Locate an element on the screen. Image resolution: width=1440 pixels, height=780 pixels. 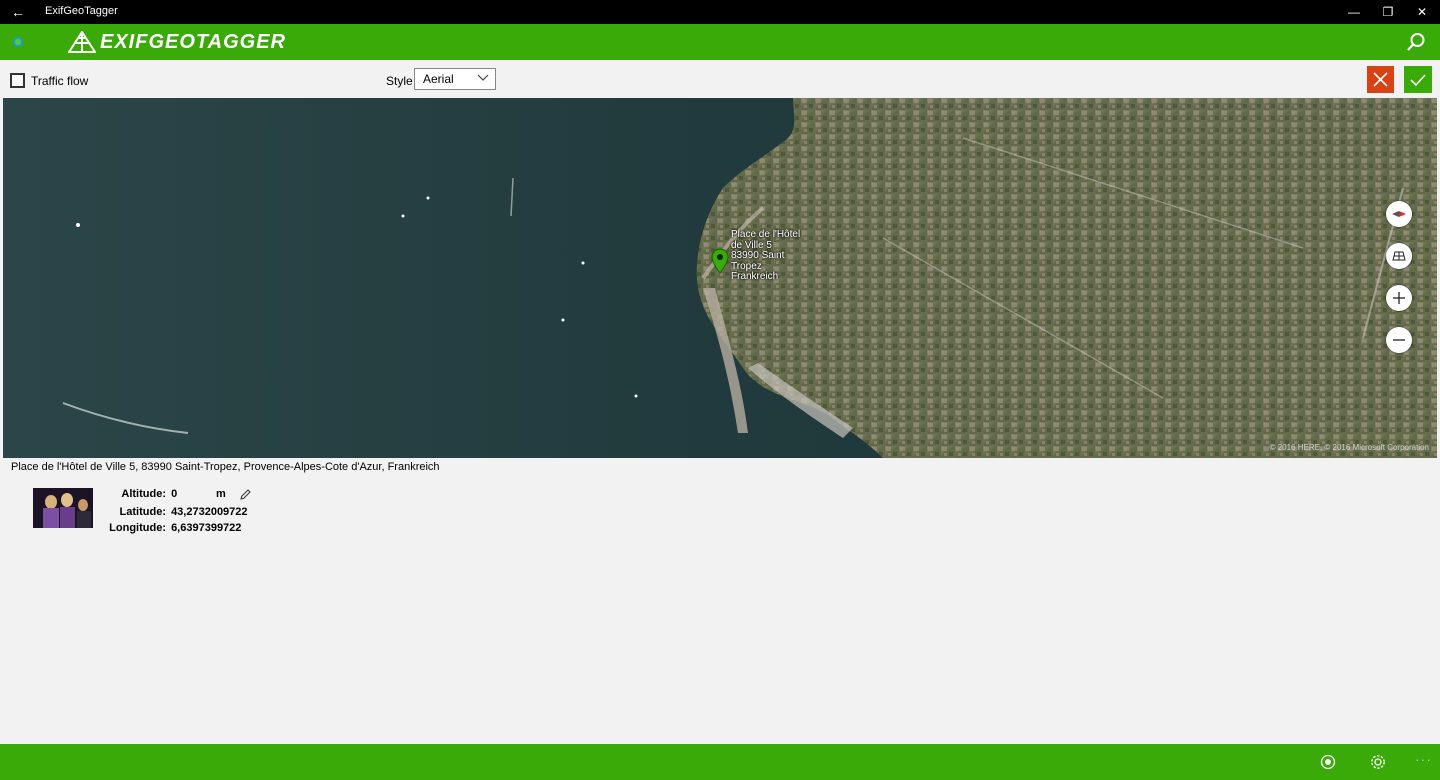
altitude-unit: m is located at coordinates (221, 494).